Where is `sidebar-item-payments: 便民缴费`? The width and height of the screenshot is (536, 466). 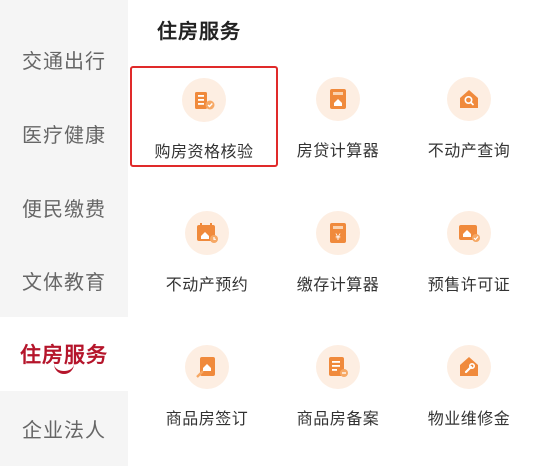
sidebar-item-payments: 便民缴费 is located at coordinates (64, 207).